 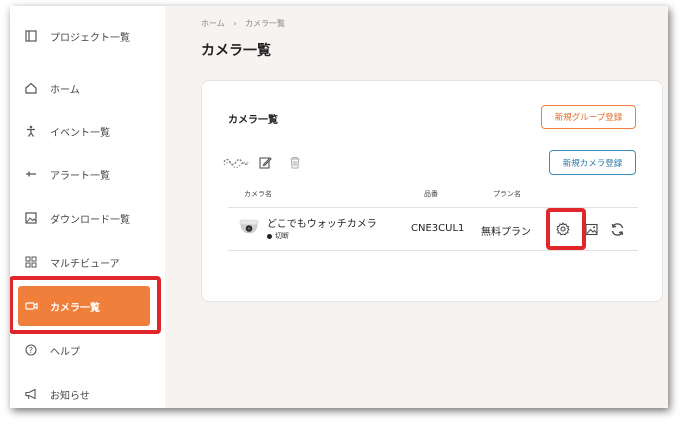 What do you see at coordinates (236, 162) in the screenshot?
I see `group-select-icon` at bounding box center [236, 162].